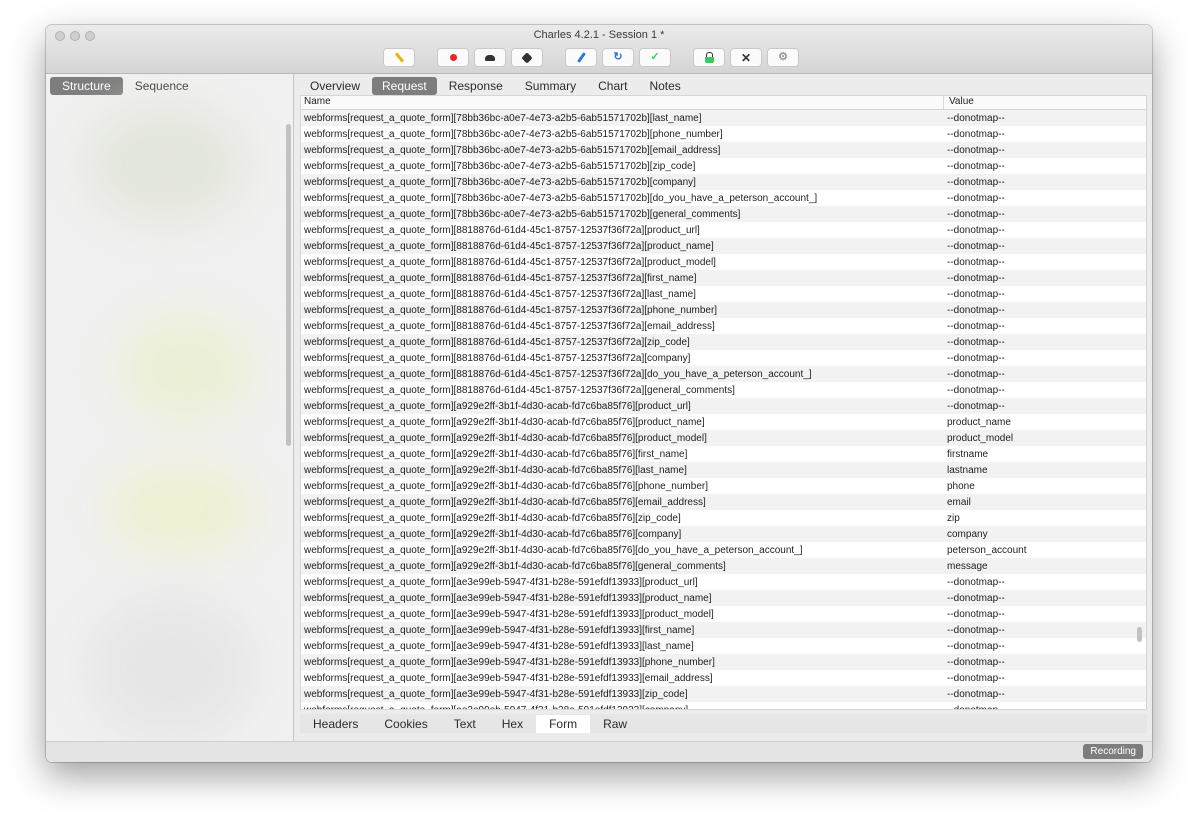  I want to click on titlebar: Charles 4.2.1 - Session 1 * ↻ ✓ ✕ ⚙, so click(599, 49).